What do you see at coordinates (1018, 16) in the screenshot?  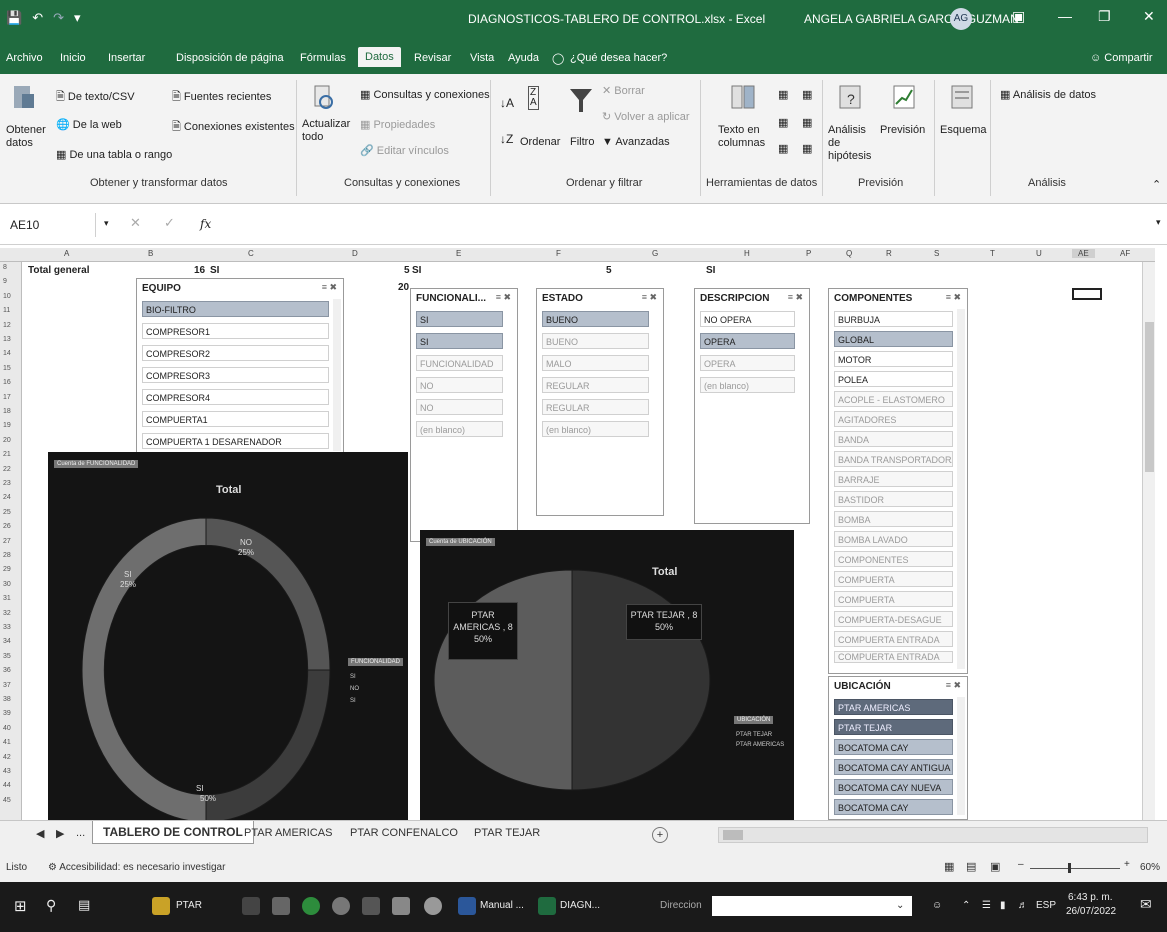 I see `ribbon-display-icon: ▣` at bounding box center [1018, 16].